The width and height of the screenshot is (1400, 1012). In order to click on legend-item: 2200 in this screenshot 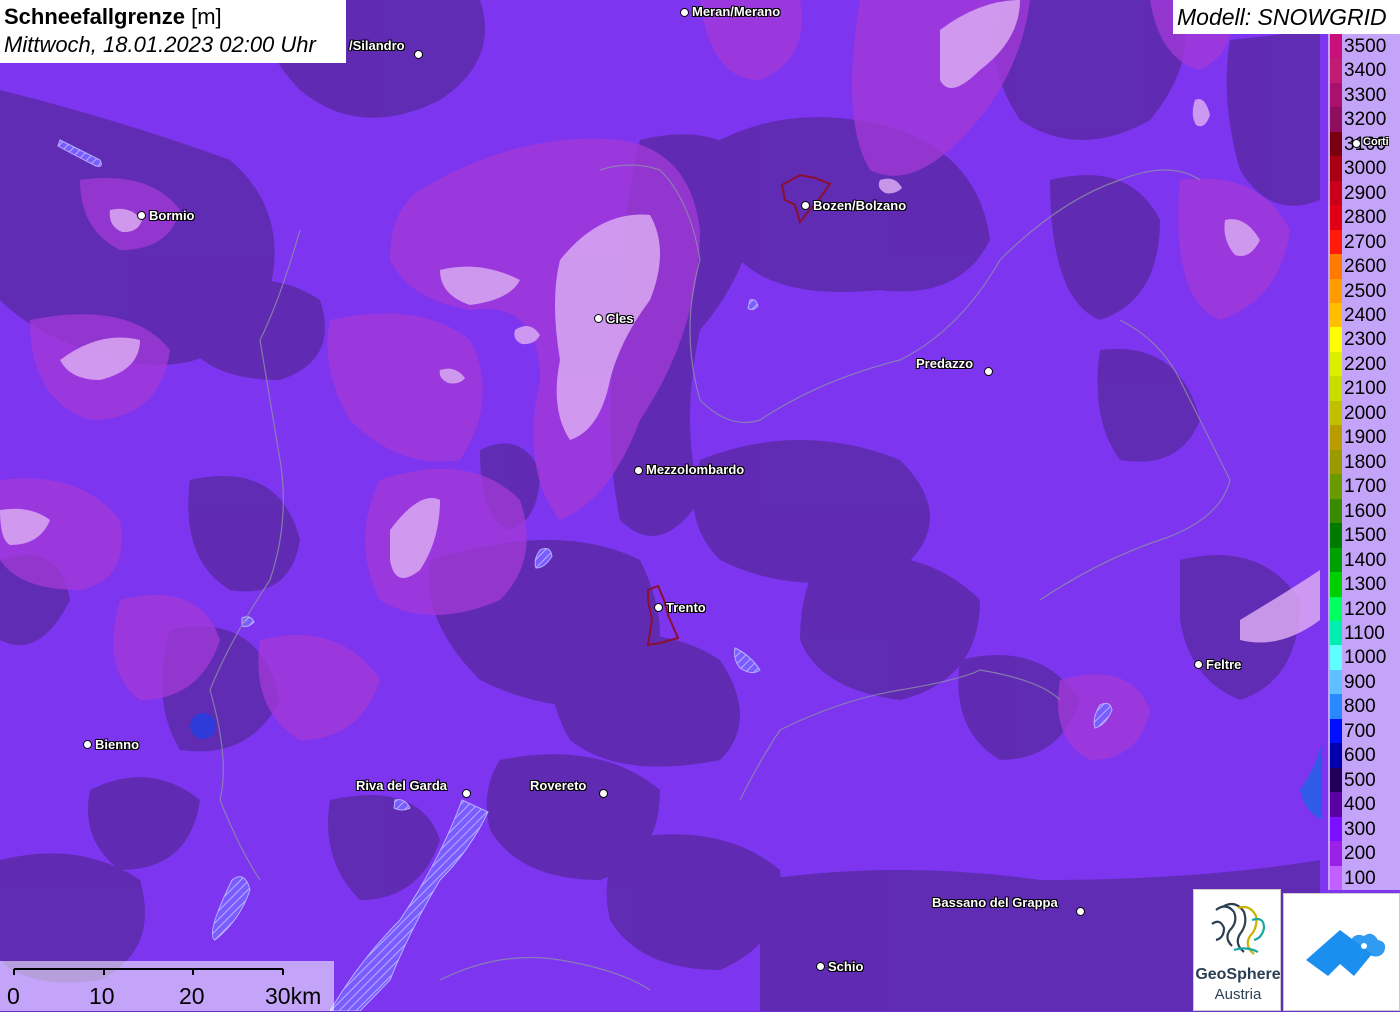, I will do `click(1364, 364)`.